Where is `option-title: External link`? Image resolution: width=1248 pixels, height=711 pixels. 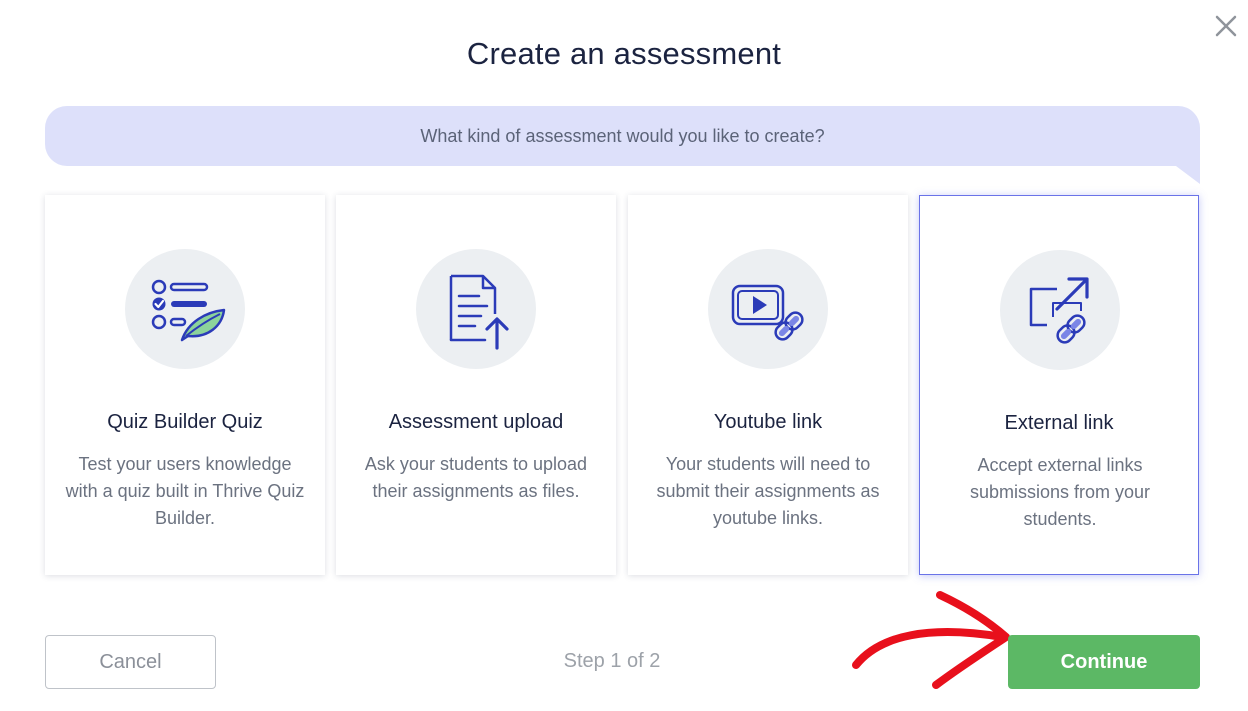
option-title: External link is located at coordinates (1059, 423).